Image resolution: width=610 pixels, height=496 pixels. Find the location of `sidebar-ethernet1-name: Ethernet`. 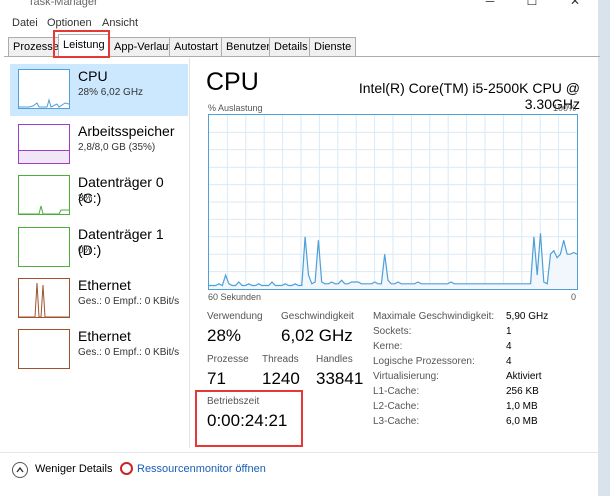

sidebar-ethernet1-name: Ethernet is located at coordinates (104, 285).